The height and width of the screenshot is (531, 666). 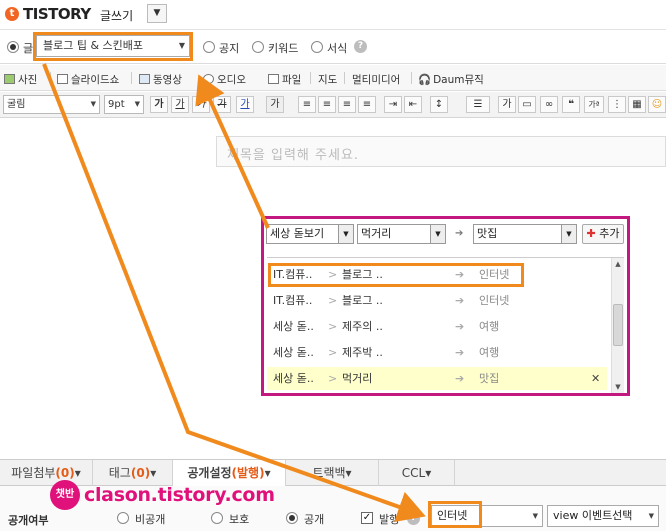 I want to click on title-input: 제목을 입력해 주세요., so click(x=441, y=151).